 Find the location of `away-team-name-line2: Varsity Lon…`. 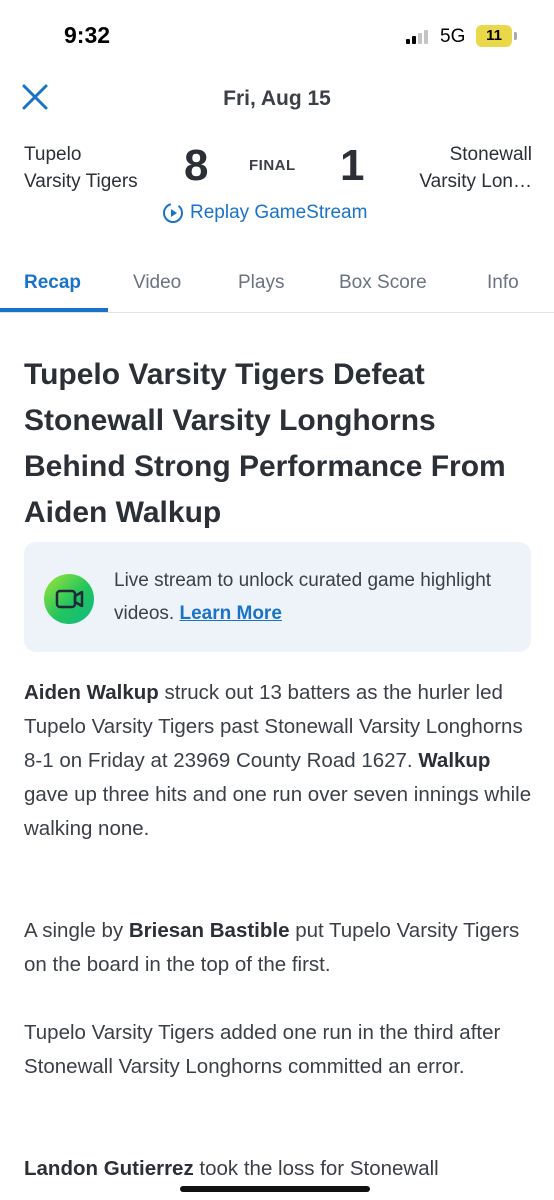

away-team-name-line2: Varsity Lon… is located at coordinates (475, 181).